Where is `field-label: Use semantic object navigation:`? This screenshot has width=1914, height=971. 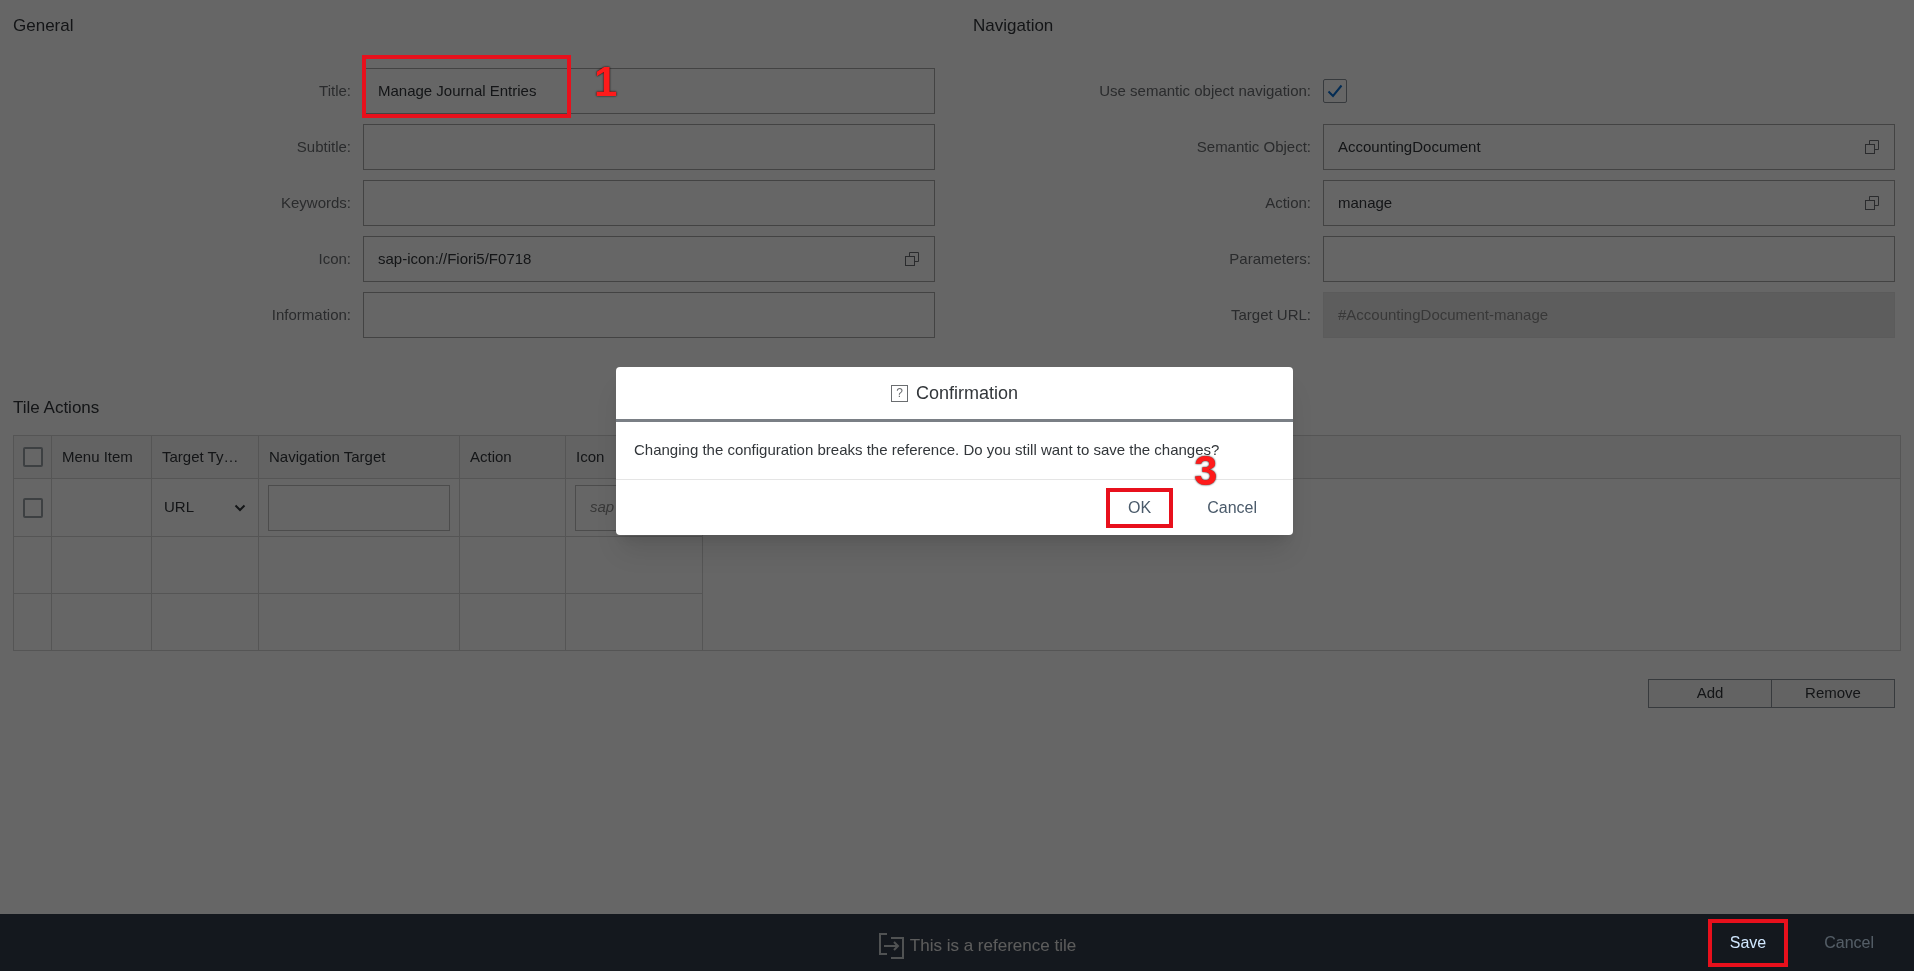 field-label: Use semantic object navigation: is located at coordinates (1205, 90).